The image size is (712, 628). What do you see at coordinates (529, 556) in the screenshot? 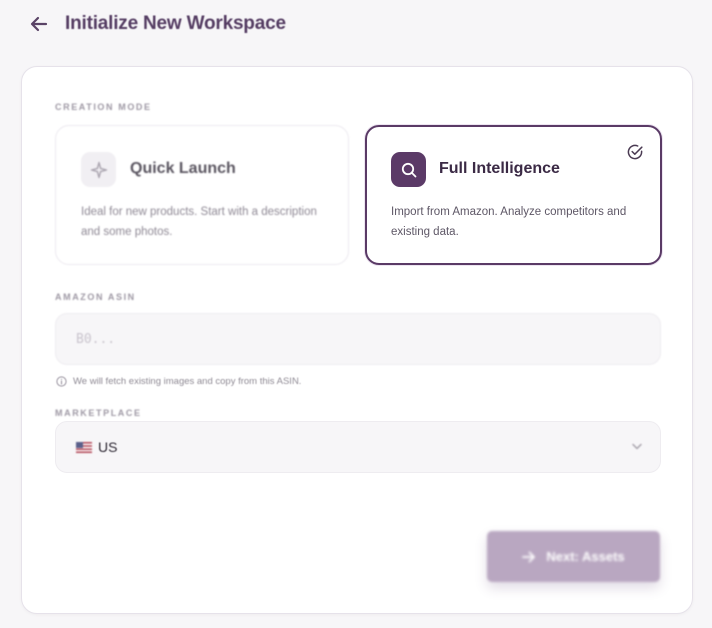
I see `arrow-right-icon` at bounding box center [529, 556].